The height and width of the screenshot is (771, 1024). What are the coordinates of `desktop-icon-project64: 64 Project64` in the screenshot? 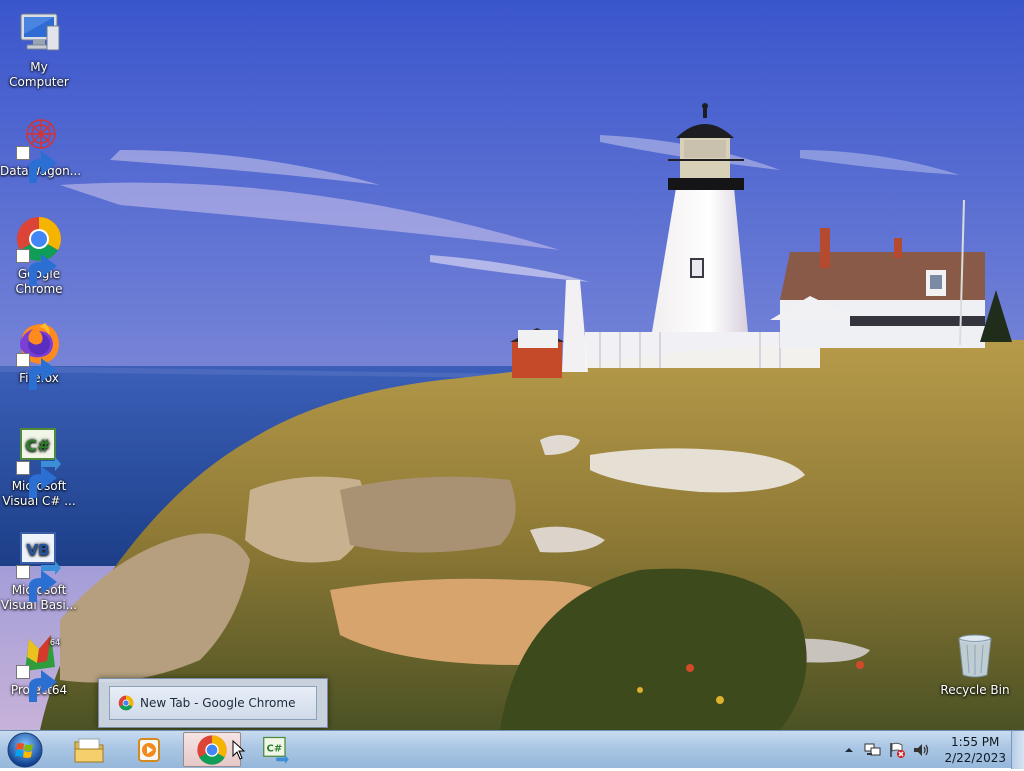 It's located at (39, 666).